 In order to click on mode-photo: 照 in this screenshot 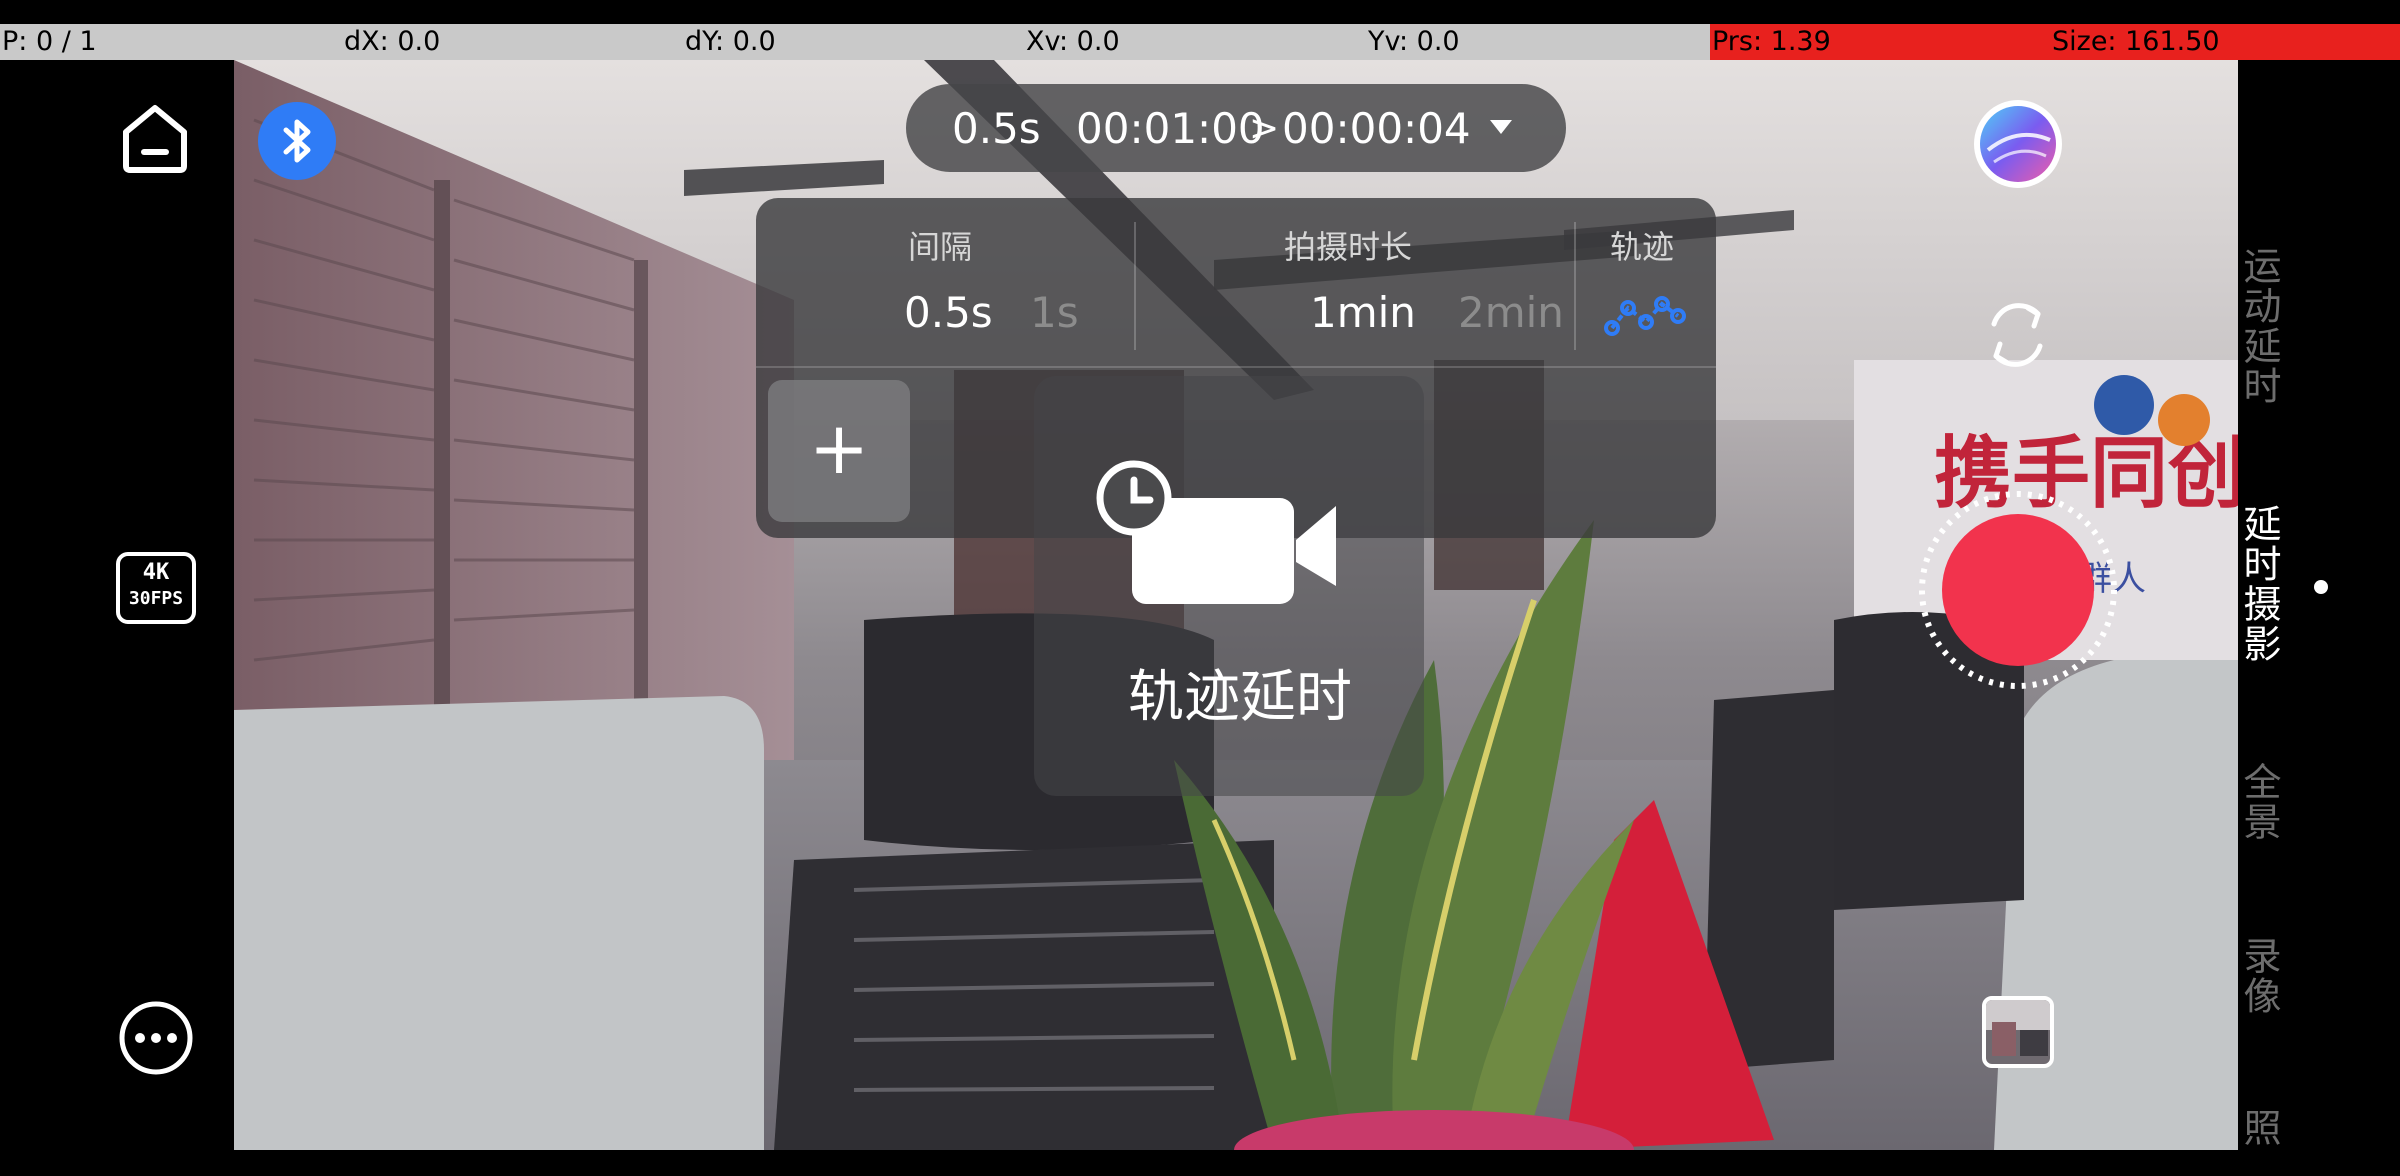, I will do `click(2259, 1128)`.